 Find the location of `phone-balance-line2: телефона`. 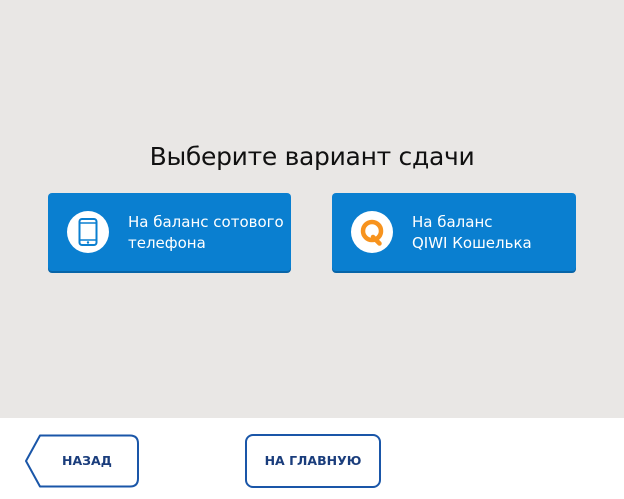

phone-balance-line2: телефона is located at coordinates (167, 243).